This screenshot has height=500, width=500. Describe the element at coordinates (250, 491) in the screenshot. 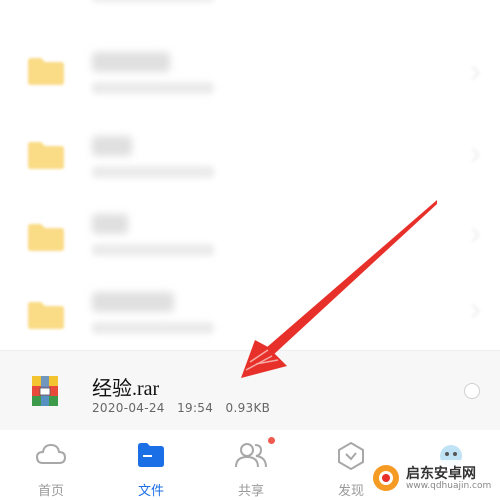

I see `tab-label: 共享` at that location.